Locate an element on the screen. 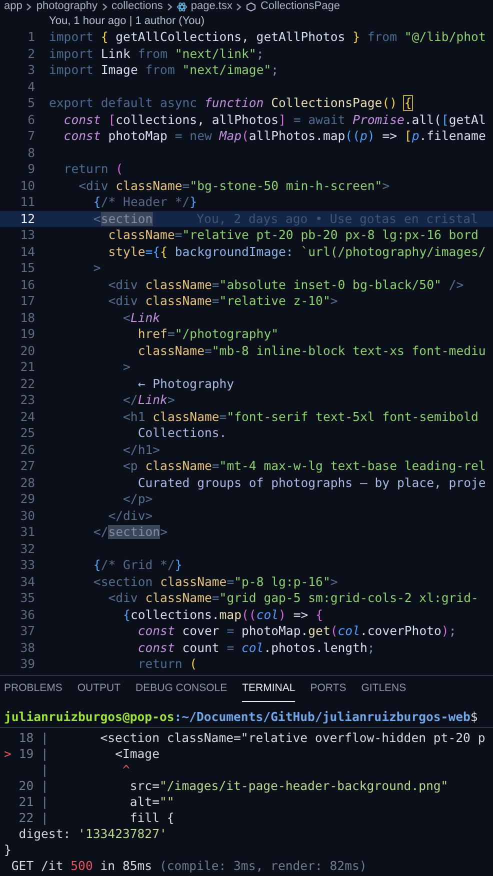 Image resolution: width=493 pixels, height=876 pixels. code-line: <div className="absolute inset-0 bg-black/50" /> is located at coordinates (285, 285).